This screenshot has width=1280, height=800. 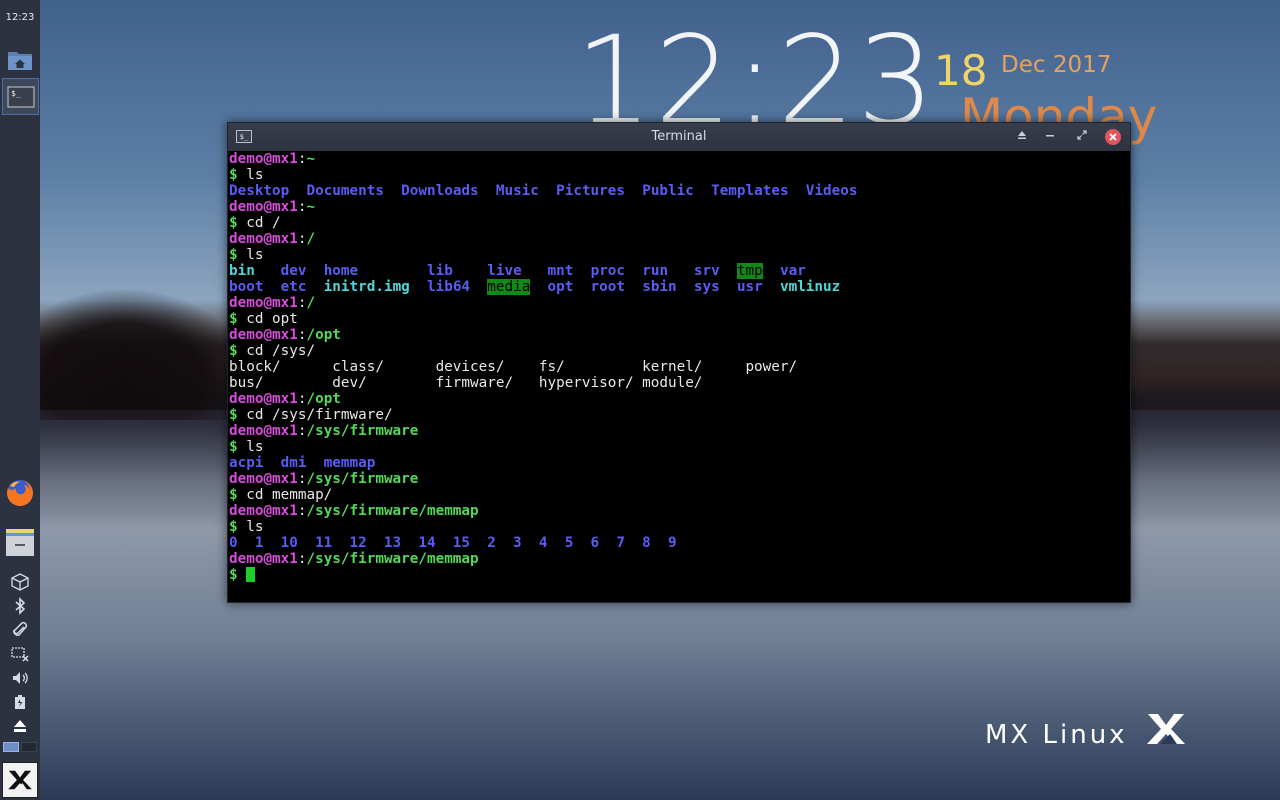 I want to click on command-text: cd memmap/, so click(x=289, y=495).